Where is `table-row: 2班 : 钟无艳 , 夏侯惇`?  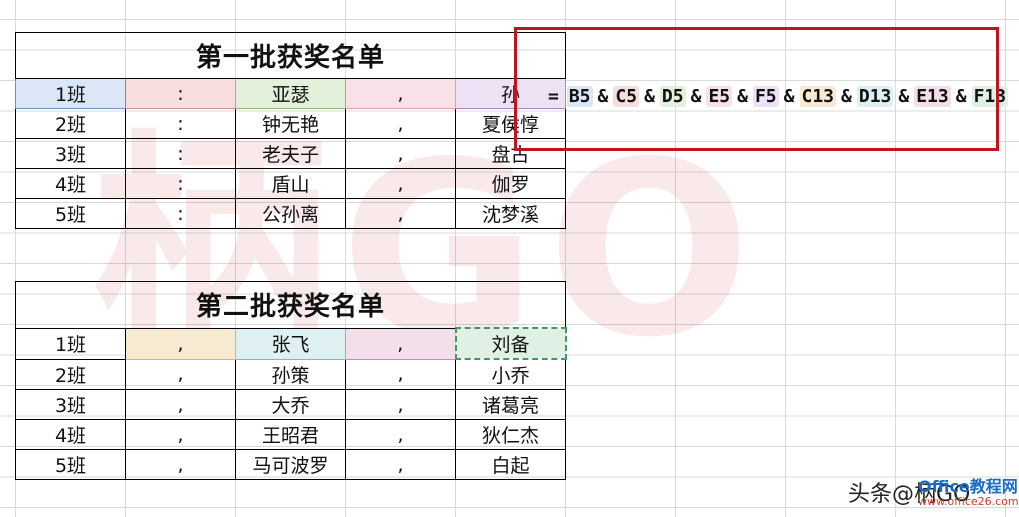
table-row: 2班 : 钟无艳 , 夏侯惇 is located at coordinates (290, 123).